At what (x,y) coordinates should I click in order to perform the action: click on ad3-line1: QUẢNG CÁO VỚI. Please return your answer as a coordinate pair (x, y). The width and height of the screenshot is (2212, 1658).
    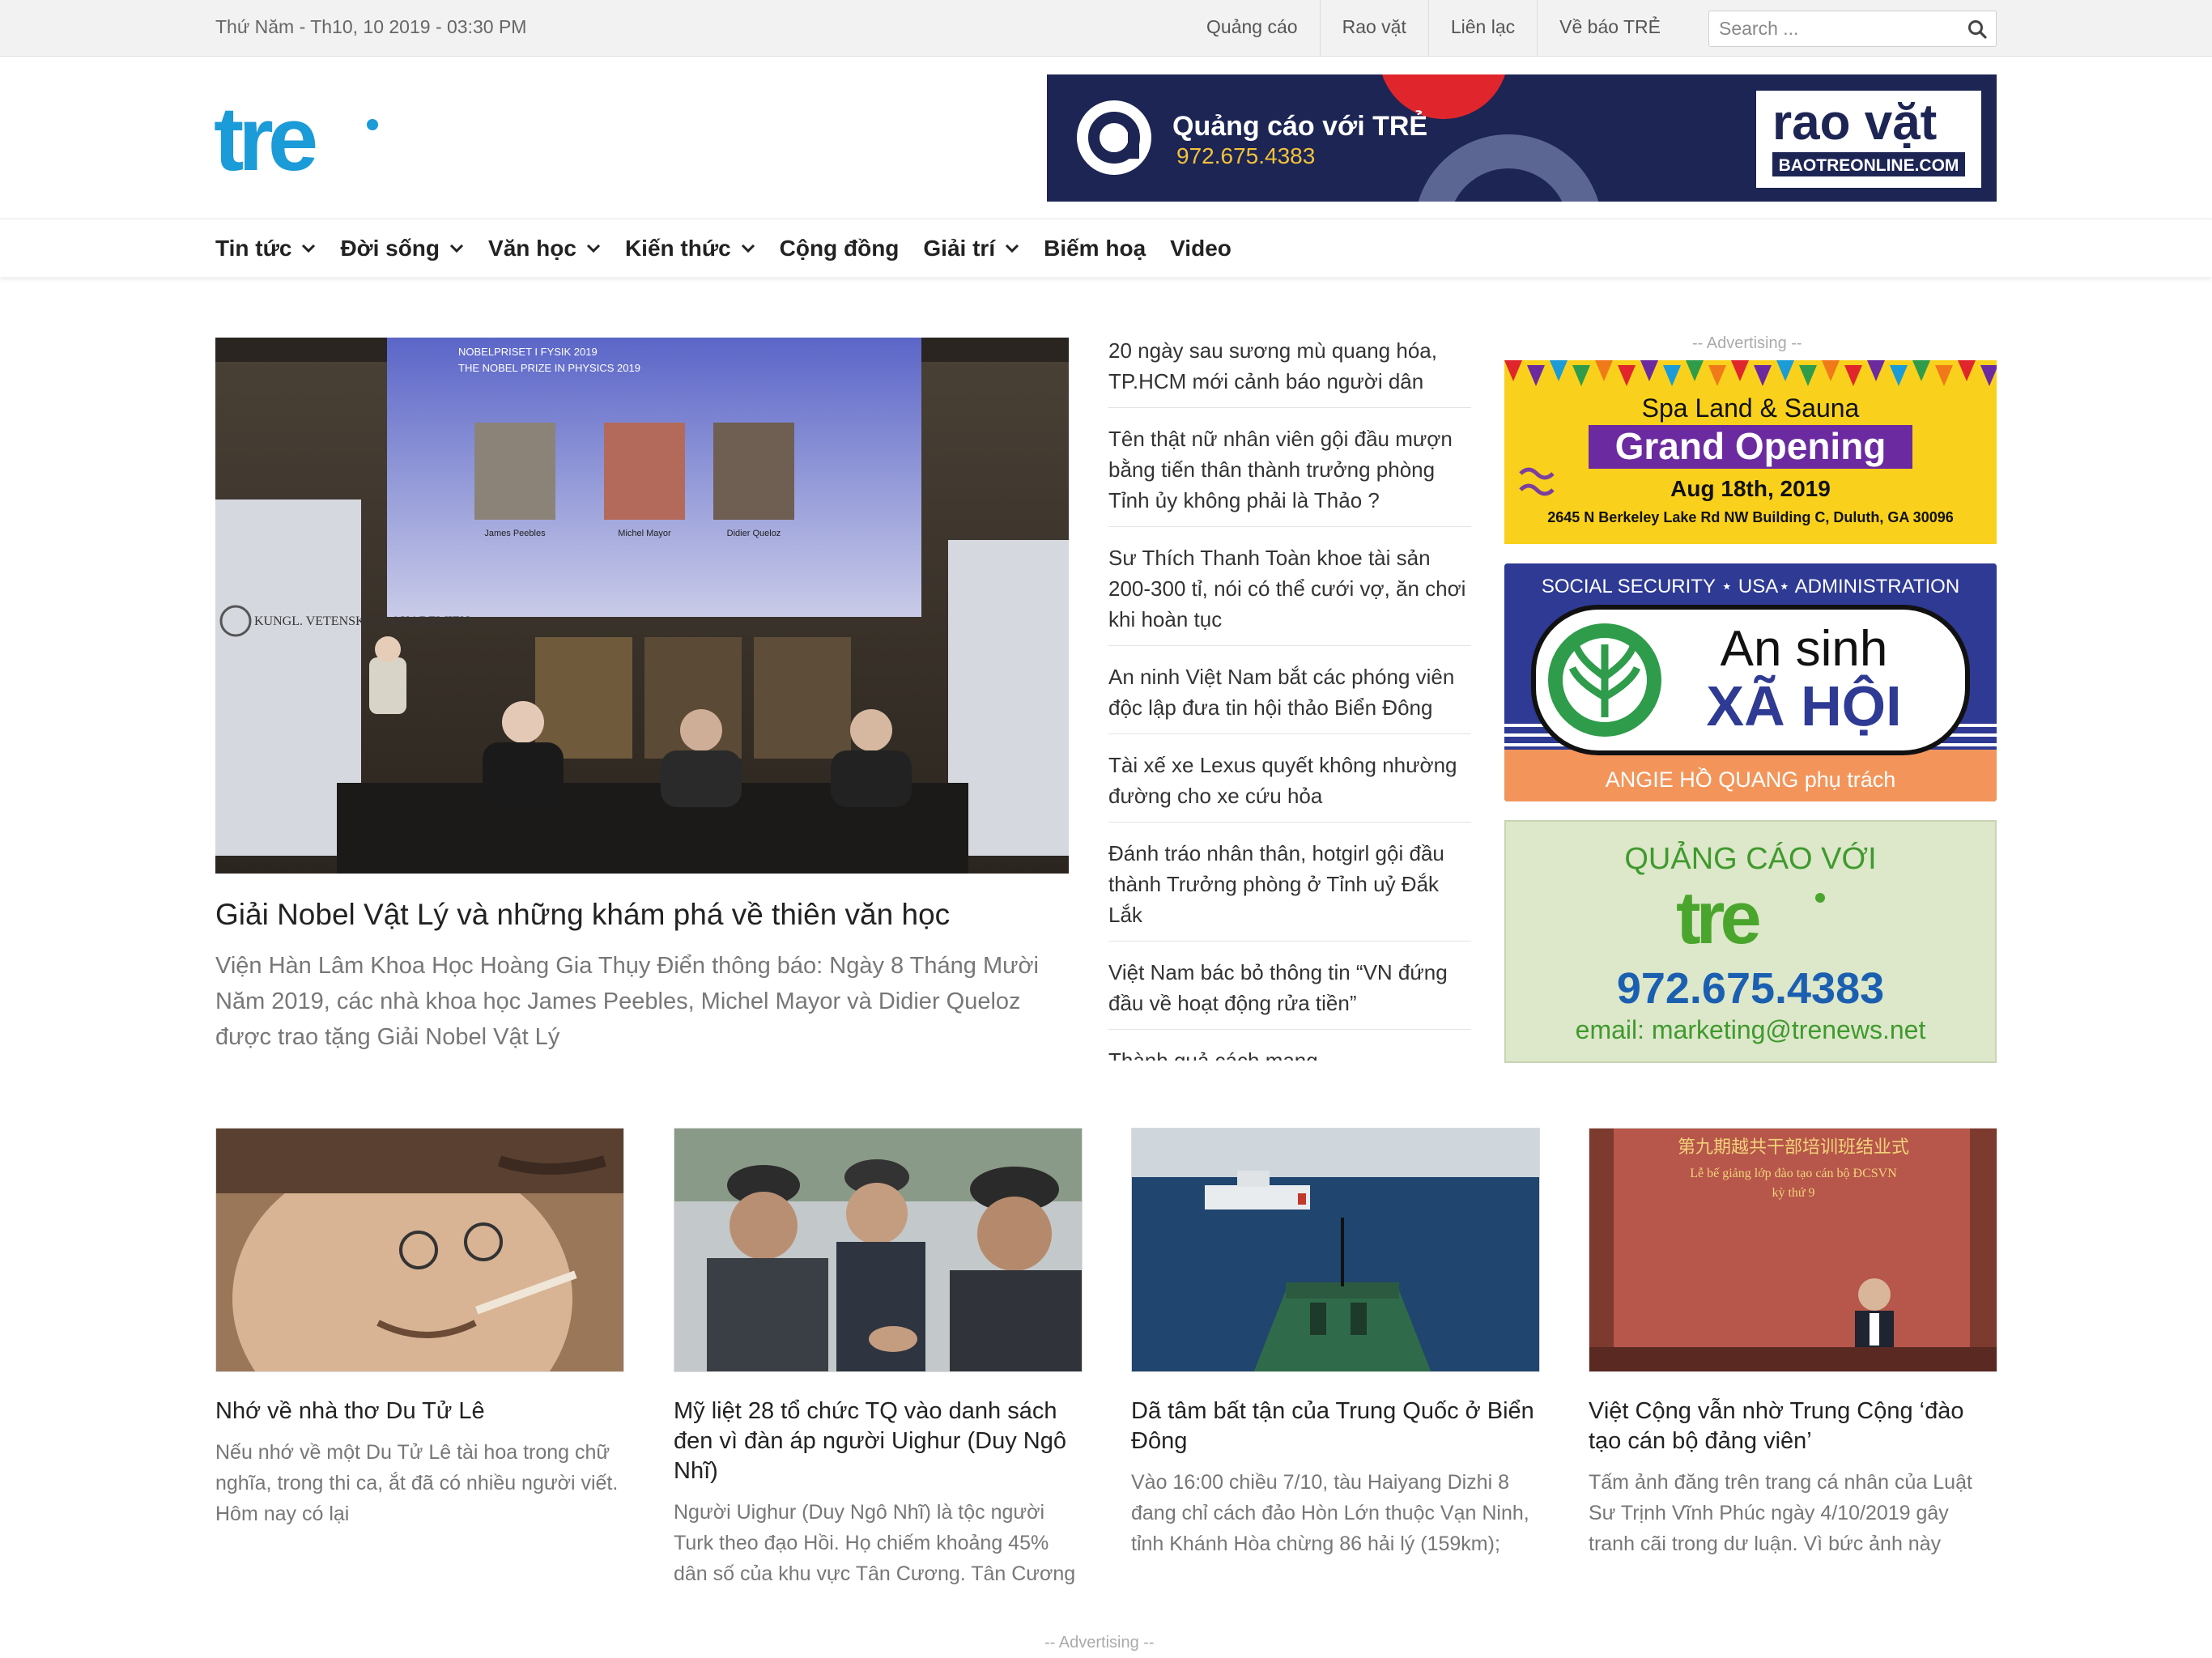
    Looking at the image, I should click on (1750, 858).